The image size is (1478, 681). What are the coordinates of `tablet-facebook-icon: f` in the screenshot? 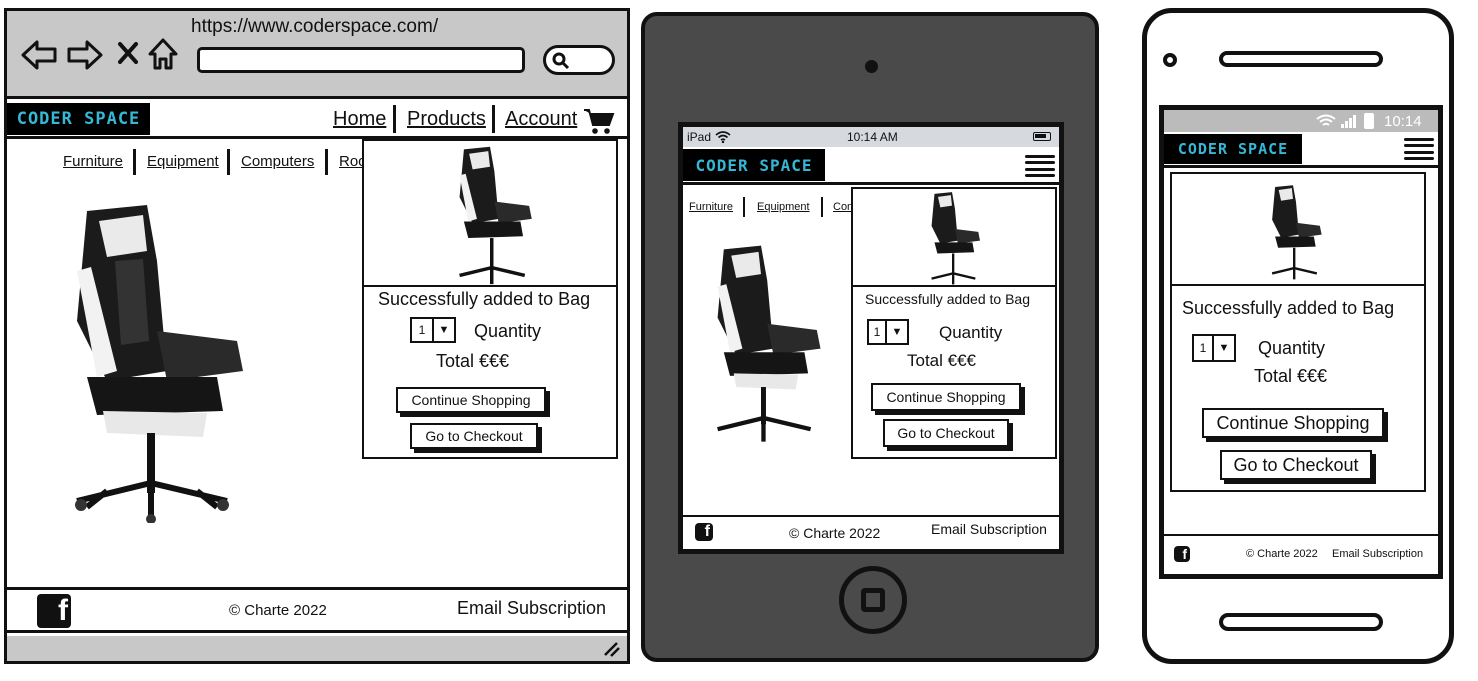 It's located at (704, 532).